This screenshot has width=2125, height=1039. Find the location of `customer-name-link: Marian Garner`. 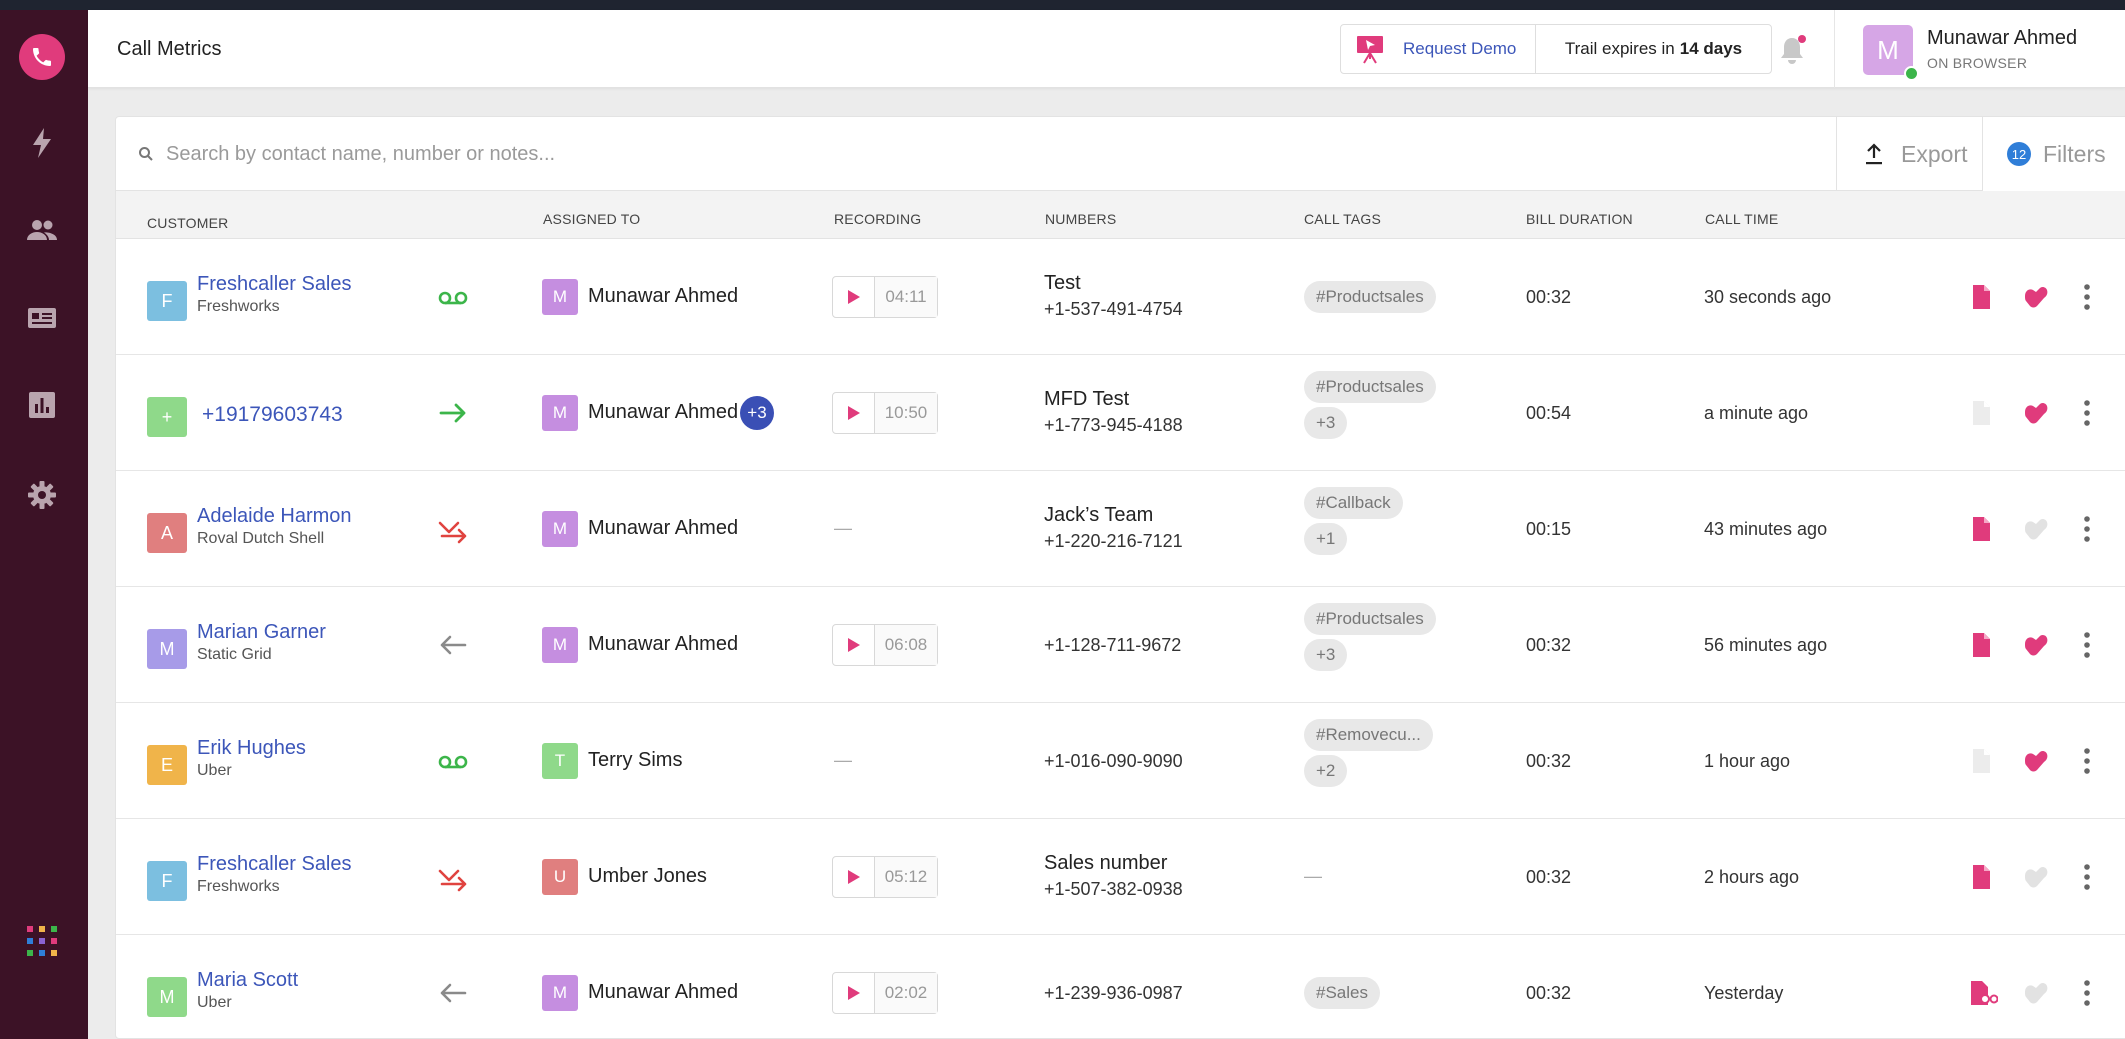

customer-name-link: Marian Garner is located at coordinates (261, 632).